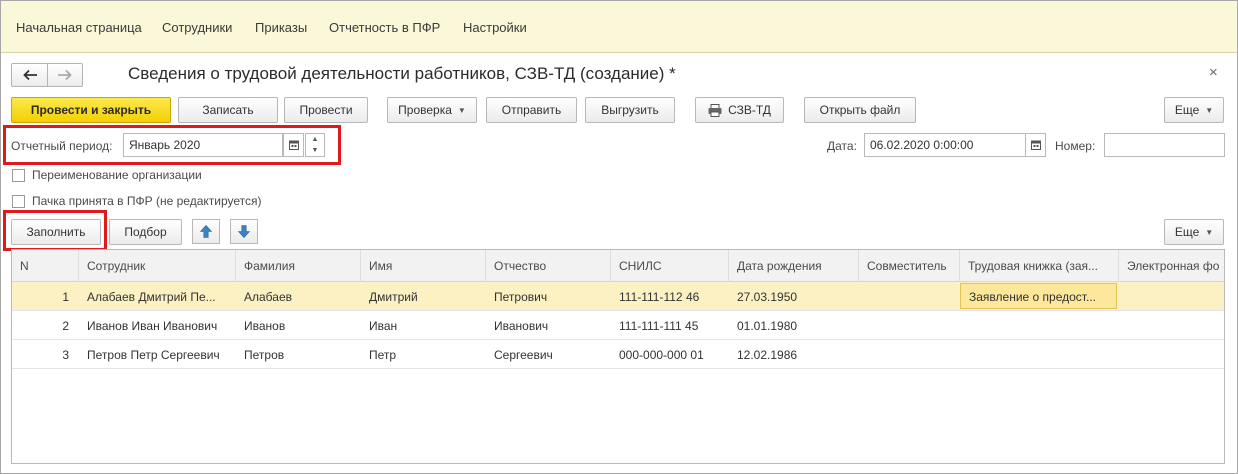 This screenshot has width=1238, height=474. I want to click on move-down-button, so click(244, 231).